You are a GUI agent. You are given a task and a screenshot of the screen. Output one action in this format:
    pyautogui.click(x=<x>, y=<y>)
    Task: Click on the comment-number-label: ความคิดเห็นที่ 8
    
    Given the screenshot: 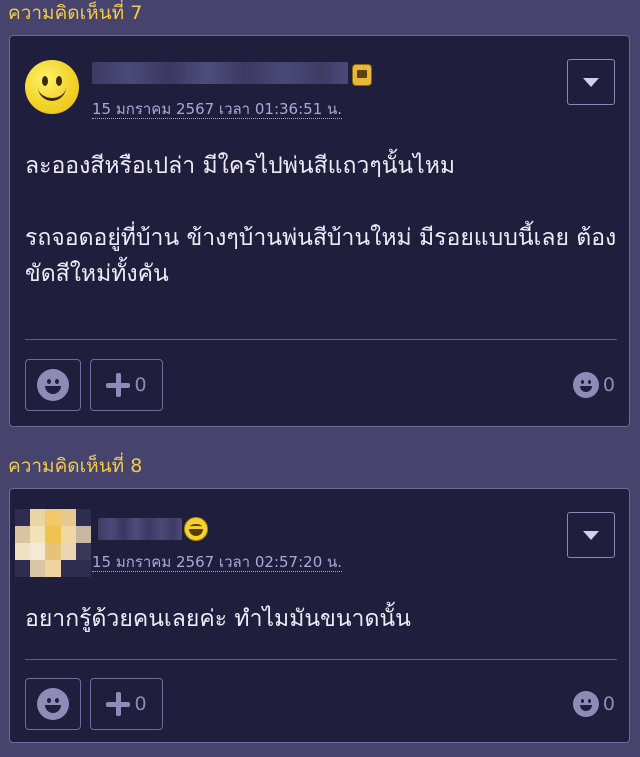 What is the action you would take?
    pyautogui.click(x=75, y=466)
    